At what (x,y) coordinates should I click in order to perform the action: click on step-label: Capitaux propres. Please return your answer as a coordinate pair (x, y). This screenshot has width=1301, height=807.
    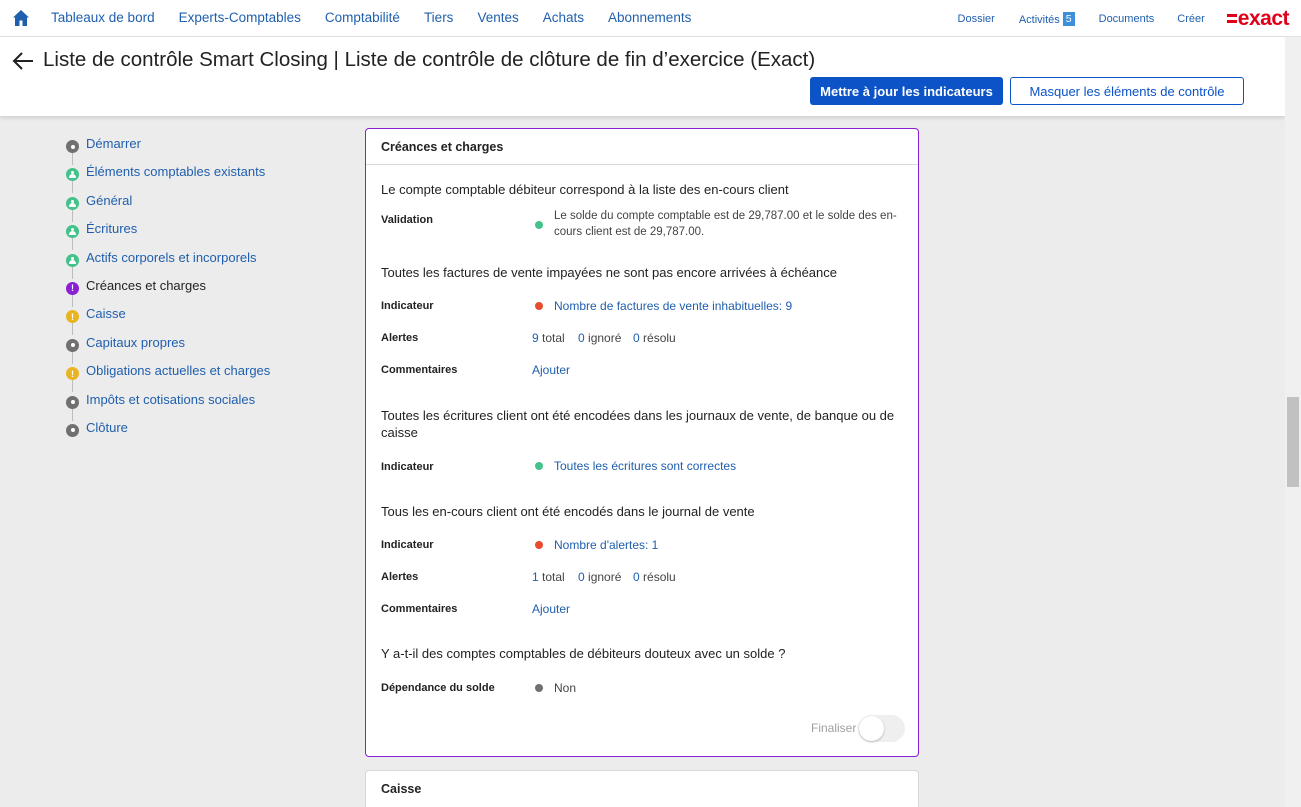
    Looking at the image, I should click on (135, 342).